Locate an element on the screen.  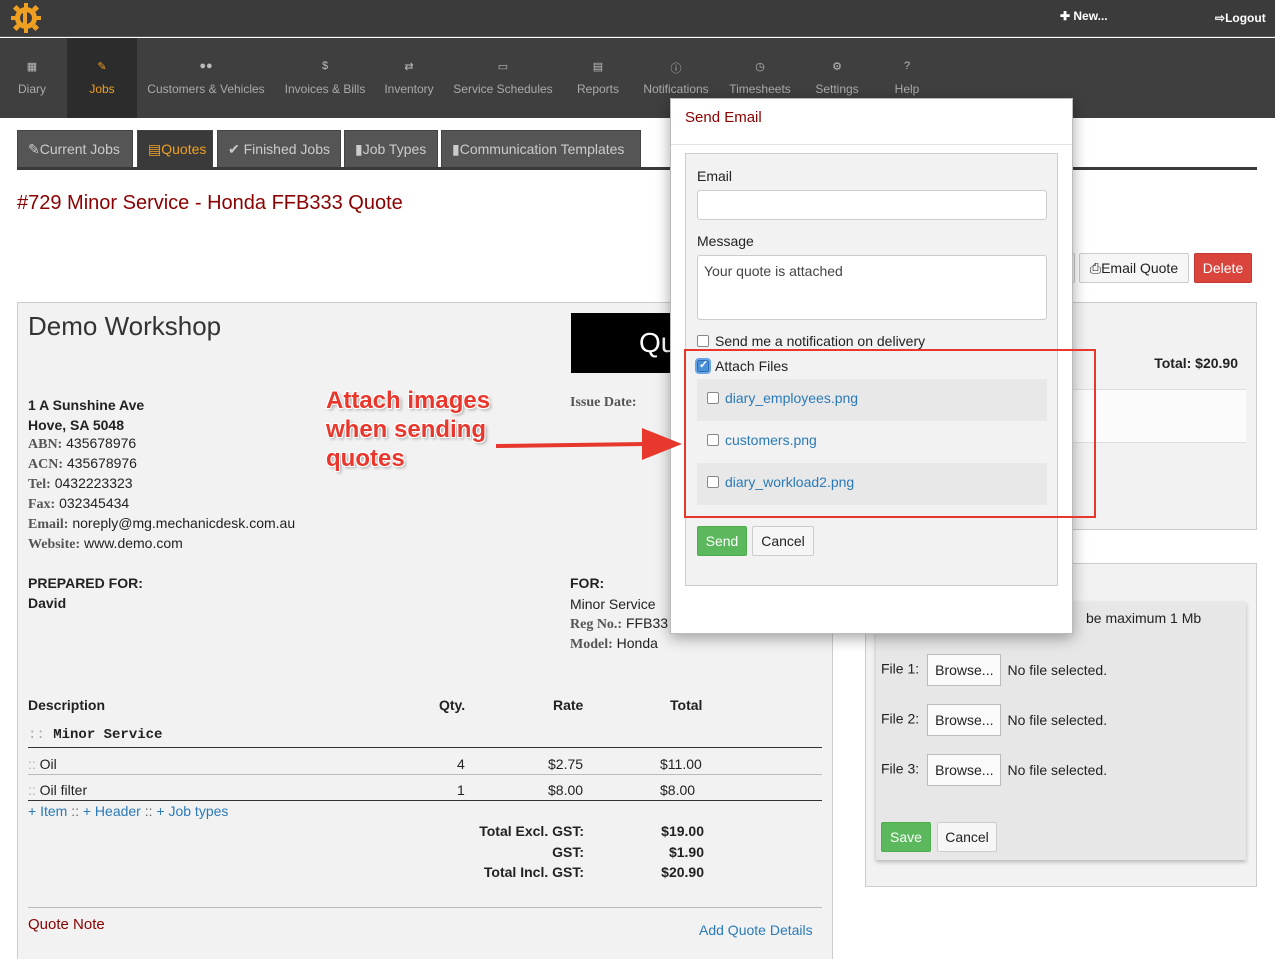
line-item-rate: $2.75 is located at coordinates (566, 764).